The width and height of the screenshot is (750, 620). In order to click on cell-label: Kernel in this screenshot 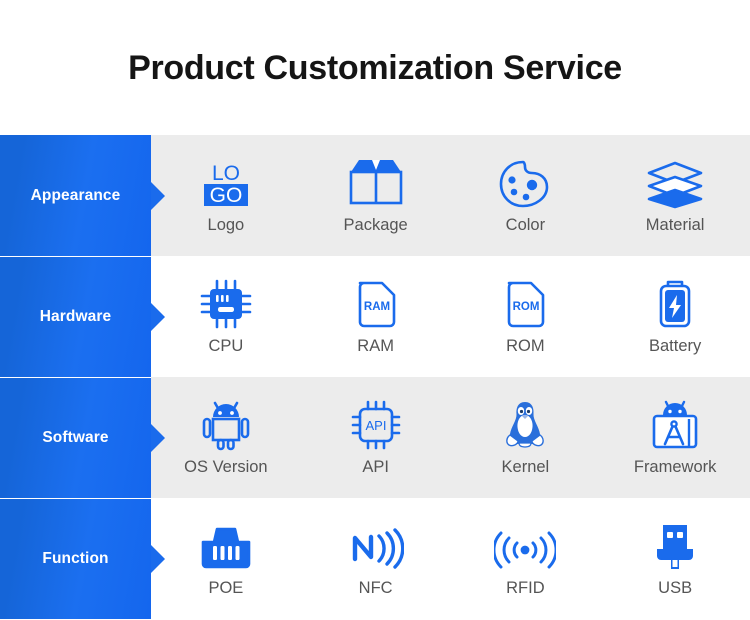, I will do `click(525, 467)`.